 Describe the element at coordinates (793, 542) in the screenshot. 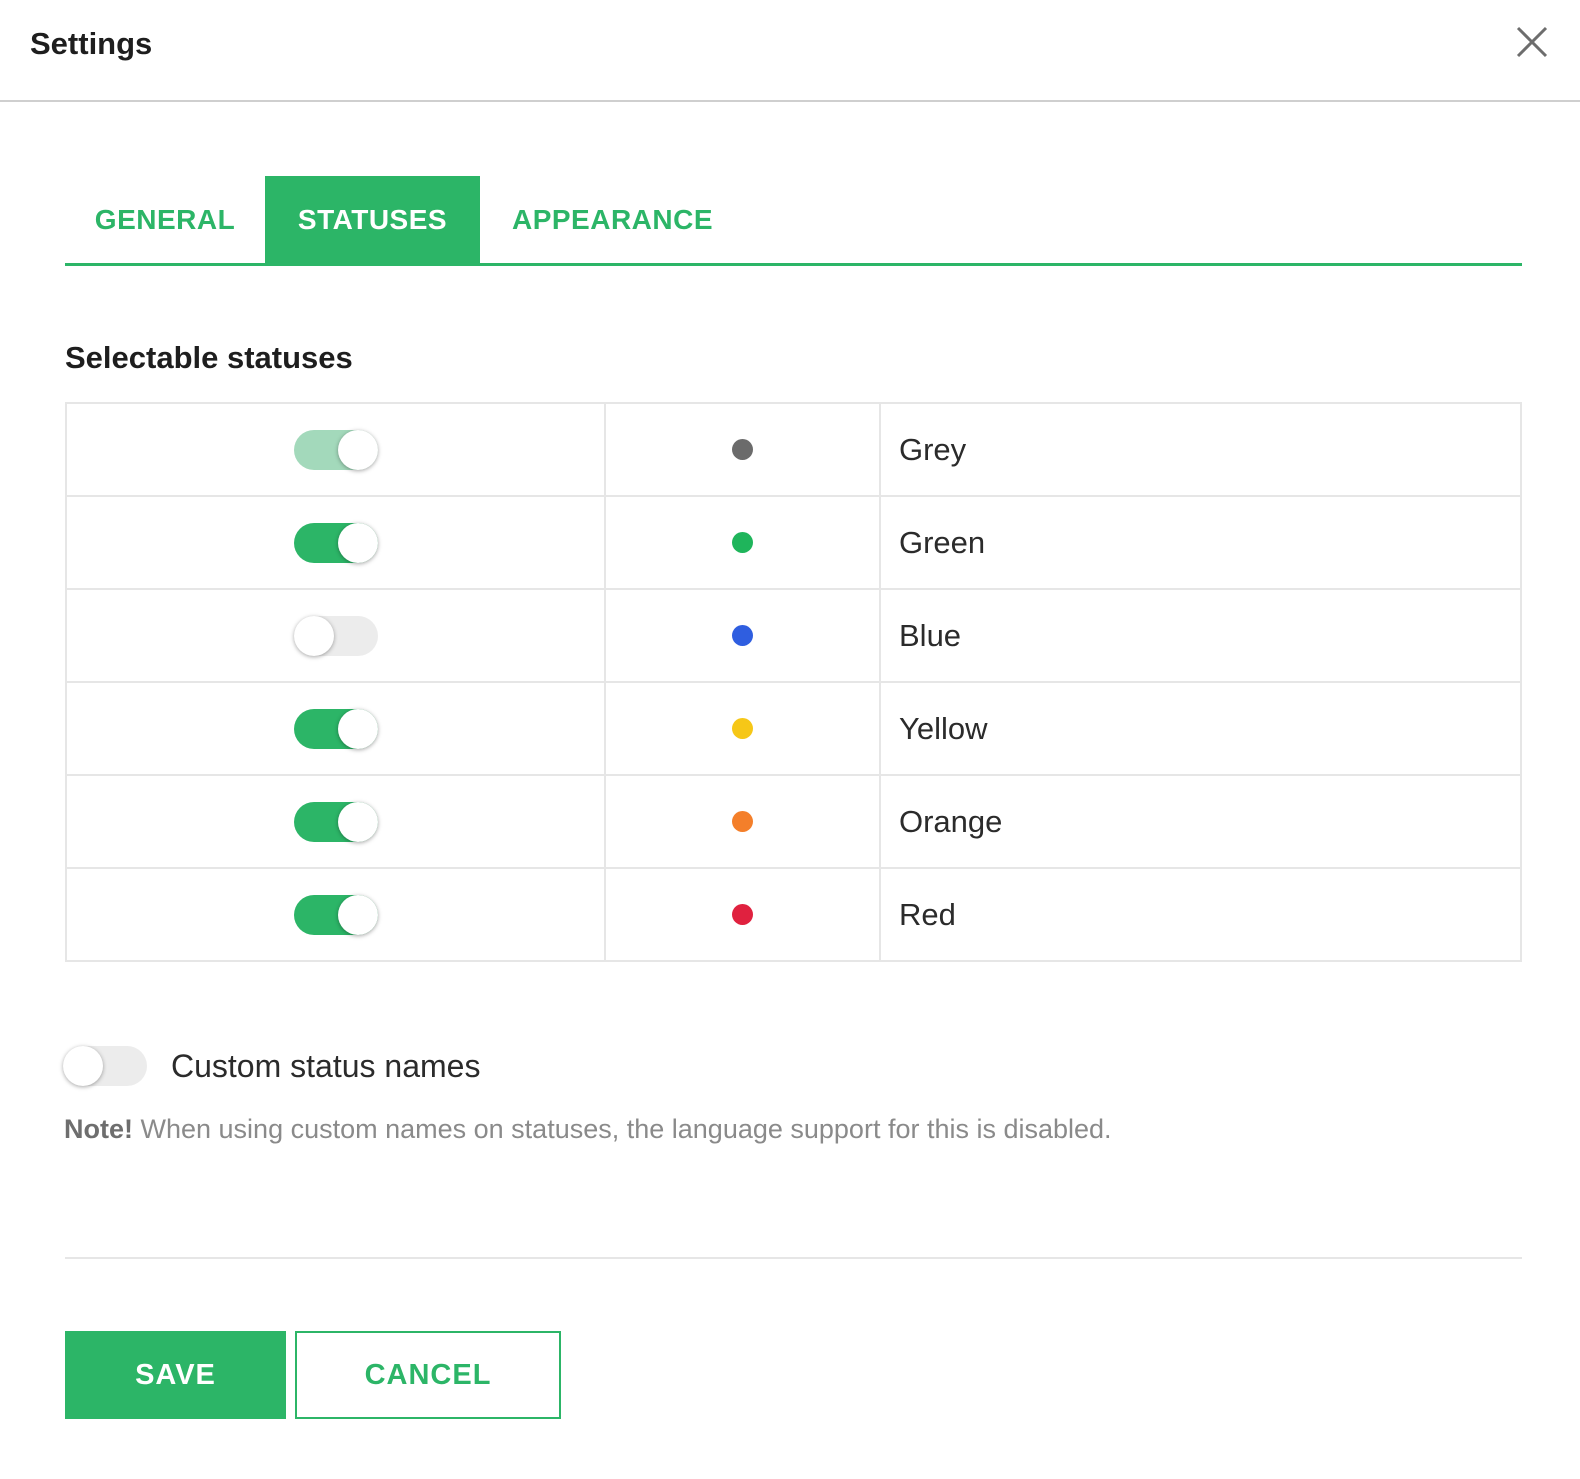

I see `table-row: Green` at that location.